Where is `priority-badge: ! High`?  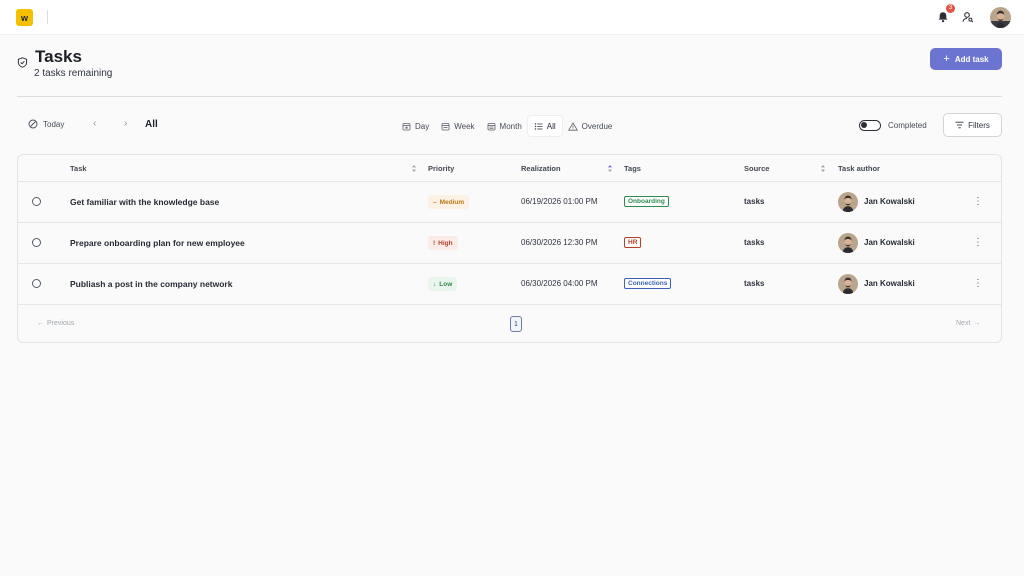 priority-badge: ! High is located at coordinates (443, 243).